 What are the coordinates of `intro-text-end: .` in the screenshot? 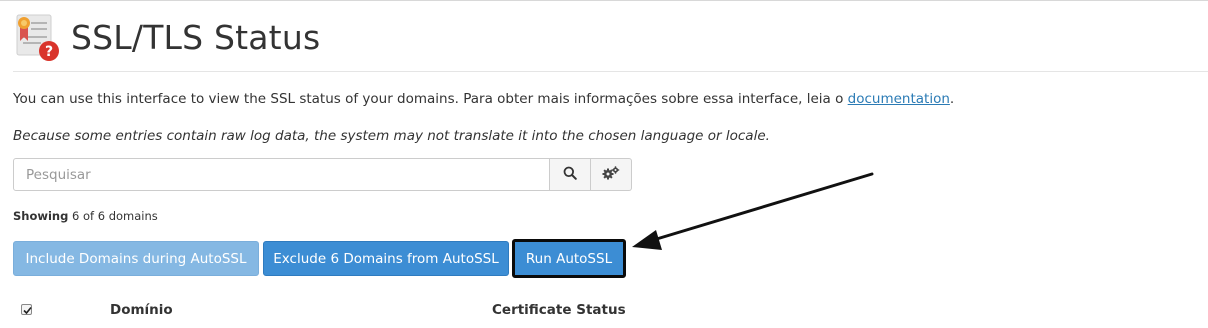 It's located at (952, 99).